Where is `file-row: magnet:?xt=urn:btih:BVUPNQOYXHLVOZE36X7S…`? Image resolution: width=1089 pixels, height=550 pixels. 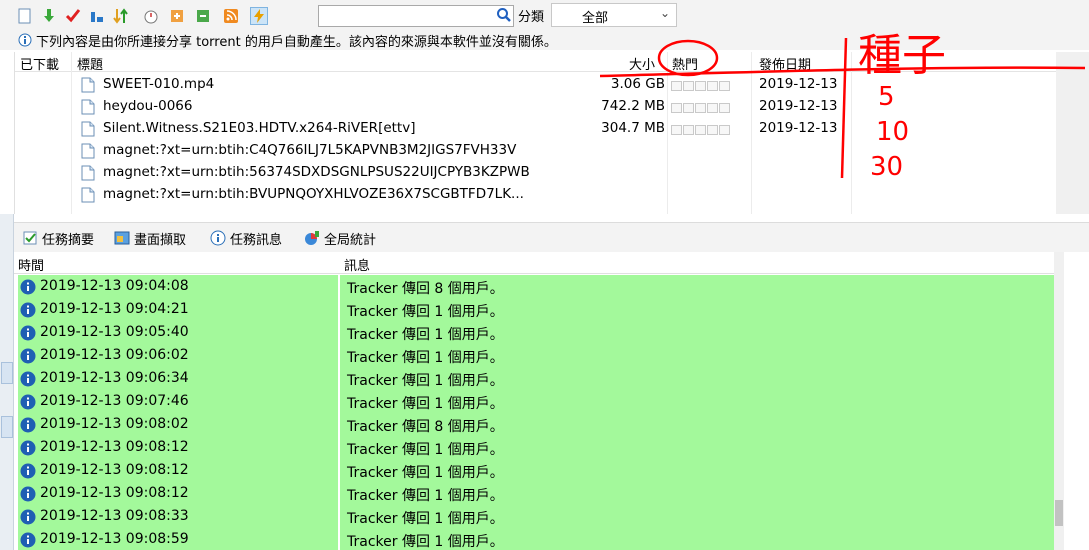
file-row: magnet:?xt=urn:btih:BVUPNQOYXHLVOZE36X7S… is located at coordinates (535, 195).